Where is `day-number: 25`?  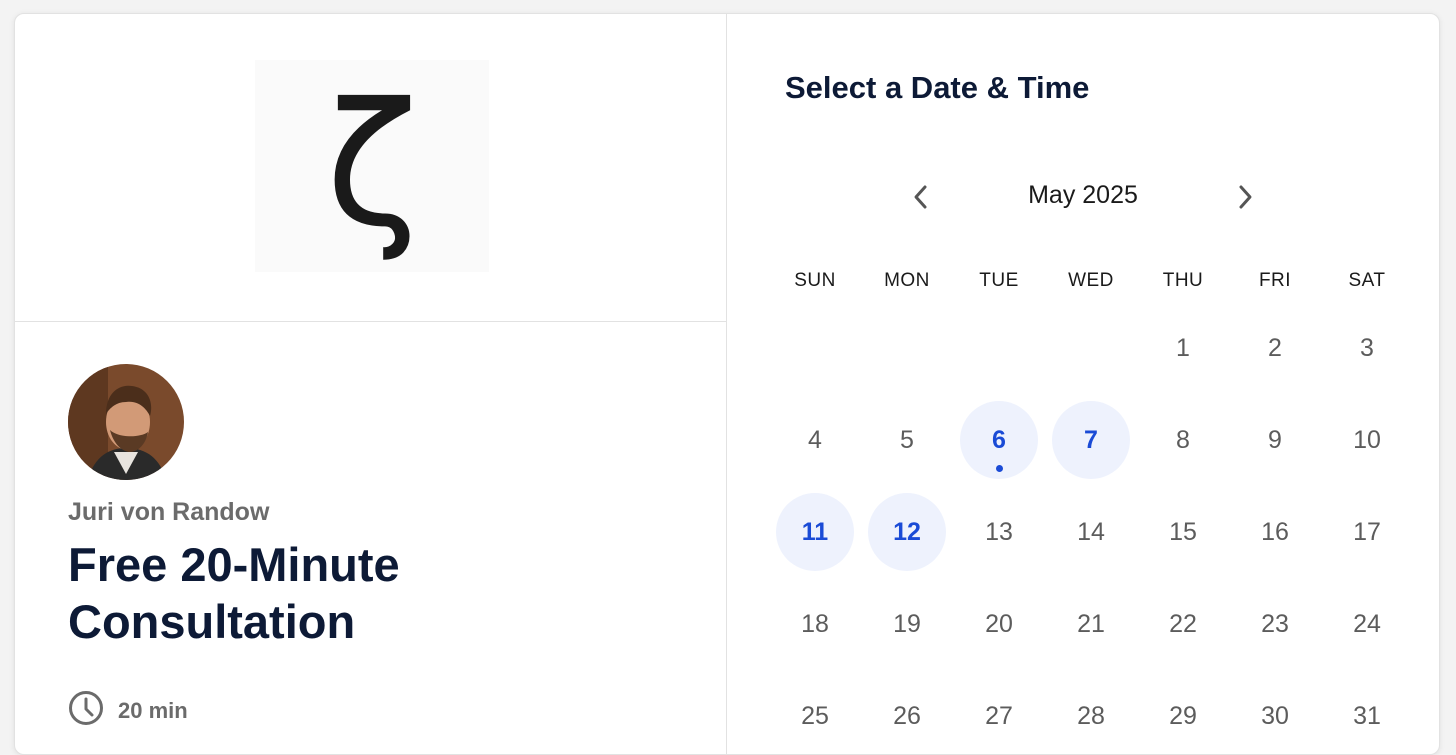
day-number: 25 is located at coordinates (815, 715).